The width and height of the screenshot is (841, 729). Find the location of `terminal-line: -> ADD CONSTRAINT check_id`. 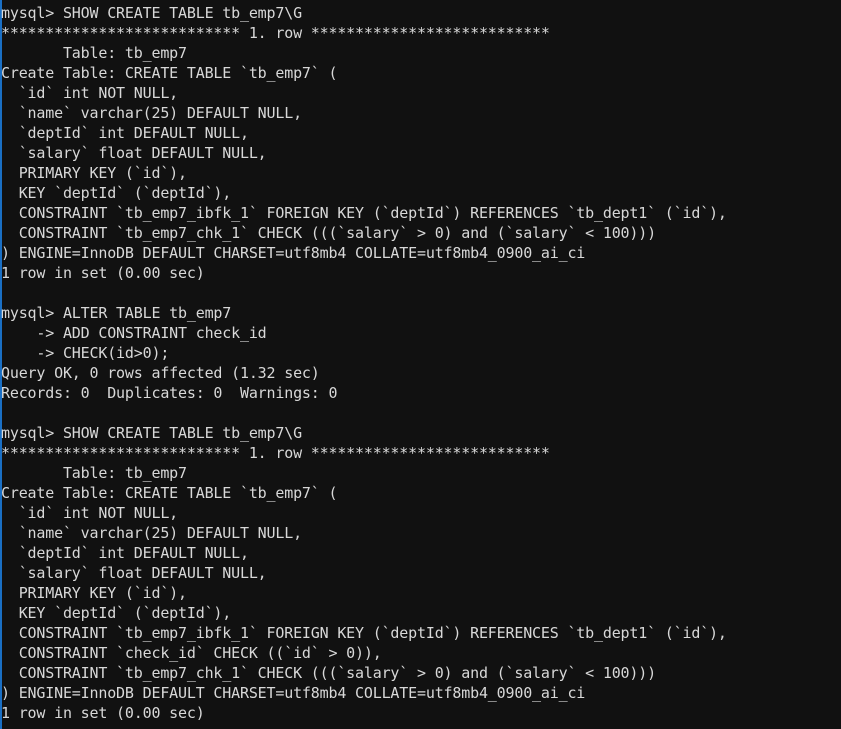

terminal-line: -> ADD CONSTRAINT check_id is located at coordinates (134, 333).